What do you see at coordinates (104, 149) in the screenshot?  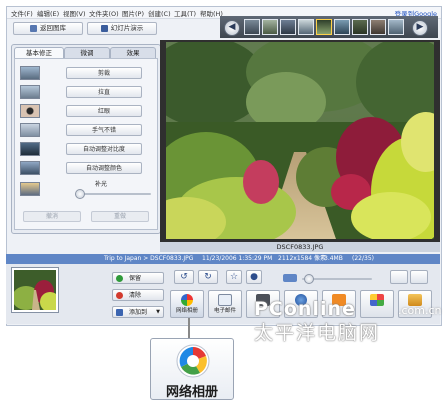 I see `auto-contrast-button: 自动调整对比度` at bounding box center [104, 149].